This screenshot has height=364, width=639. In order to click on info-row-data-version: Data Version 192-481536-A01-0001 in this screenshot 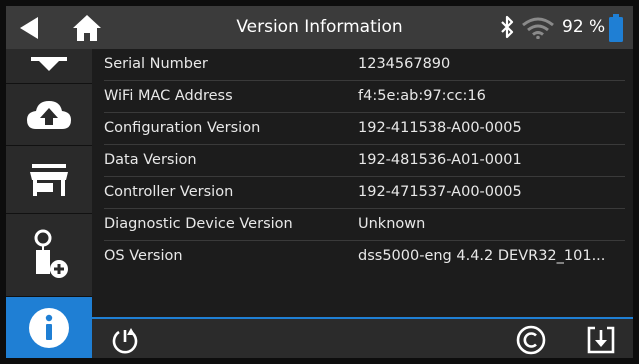, I will do `click(364, 161)`.